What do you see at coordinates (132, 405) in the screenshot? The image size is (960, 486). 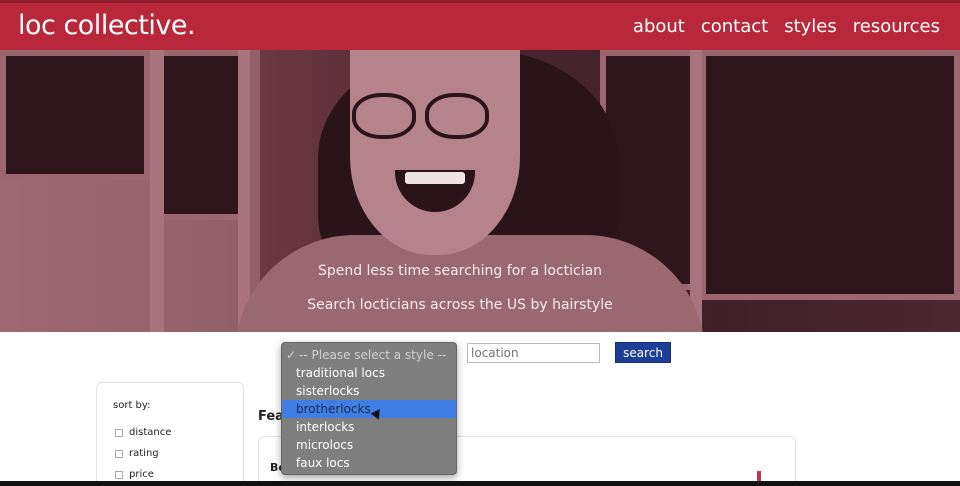 I see `sort-title: sort by:` at bounding box center [132, 405].